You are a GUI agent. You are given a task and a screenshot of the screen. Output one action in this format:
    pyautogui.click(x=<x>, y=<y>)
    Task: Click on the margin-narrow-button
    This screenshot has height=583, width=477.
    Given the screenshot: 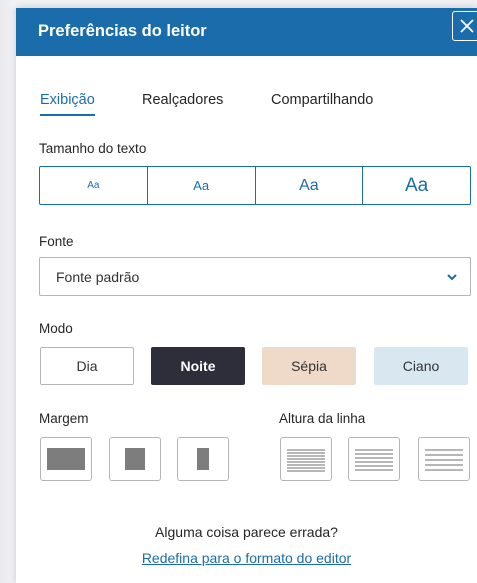 What is the action you would take?
    pyautogui.click(x=203, y=459)
    